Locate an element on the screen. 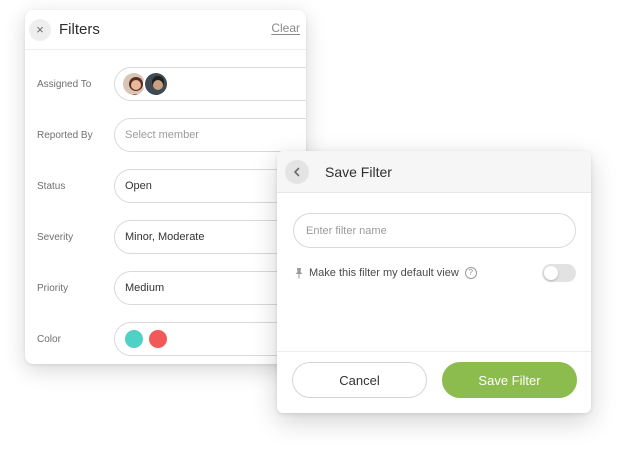 This screenshot has height=453, width=617. filter-row-status: Status Open is located at coordinates (165, 186).